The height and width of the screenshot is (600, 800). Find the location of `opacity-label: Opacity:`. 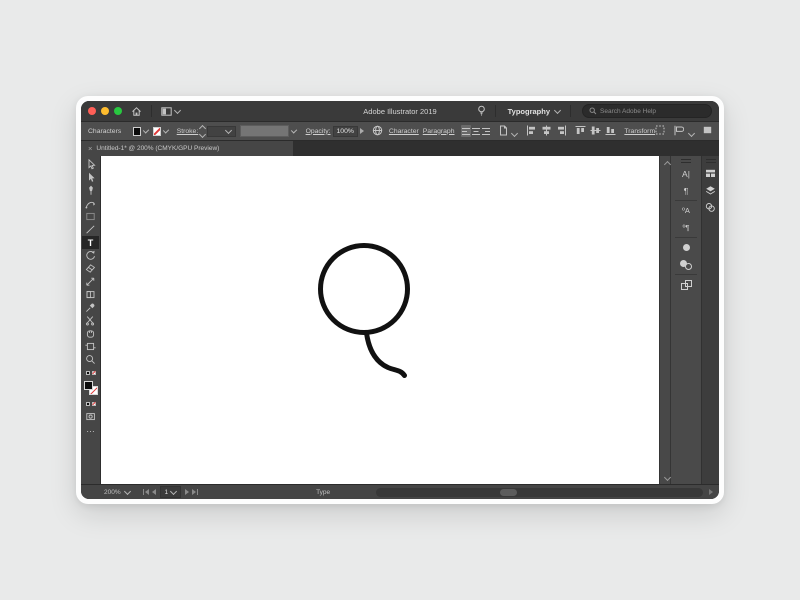

opacity-label: Opacity: is located at coordinates (318, 131).